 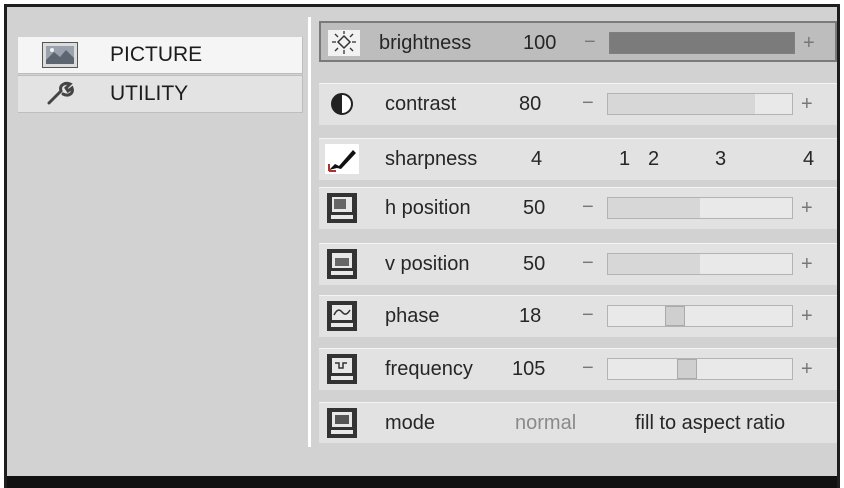 What do you see at coordinates (421, 104) in the screenshot?
I see `contrast-label: contrast` at bounding box center [421, 104].